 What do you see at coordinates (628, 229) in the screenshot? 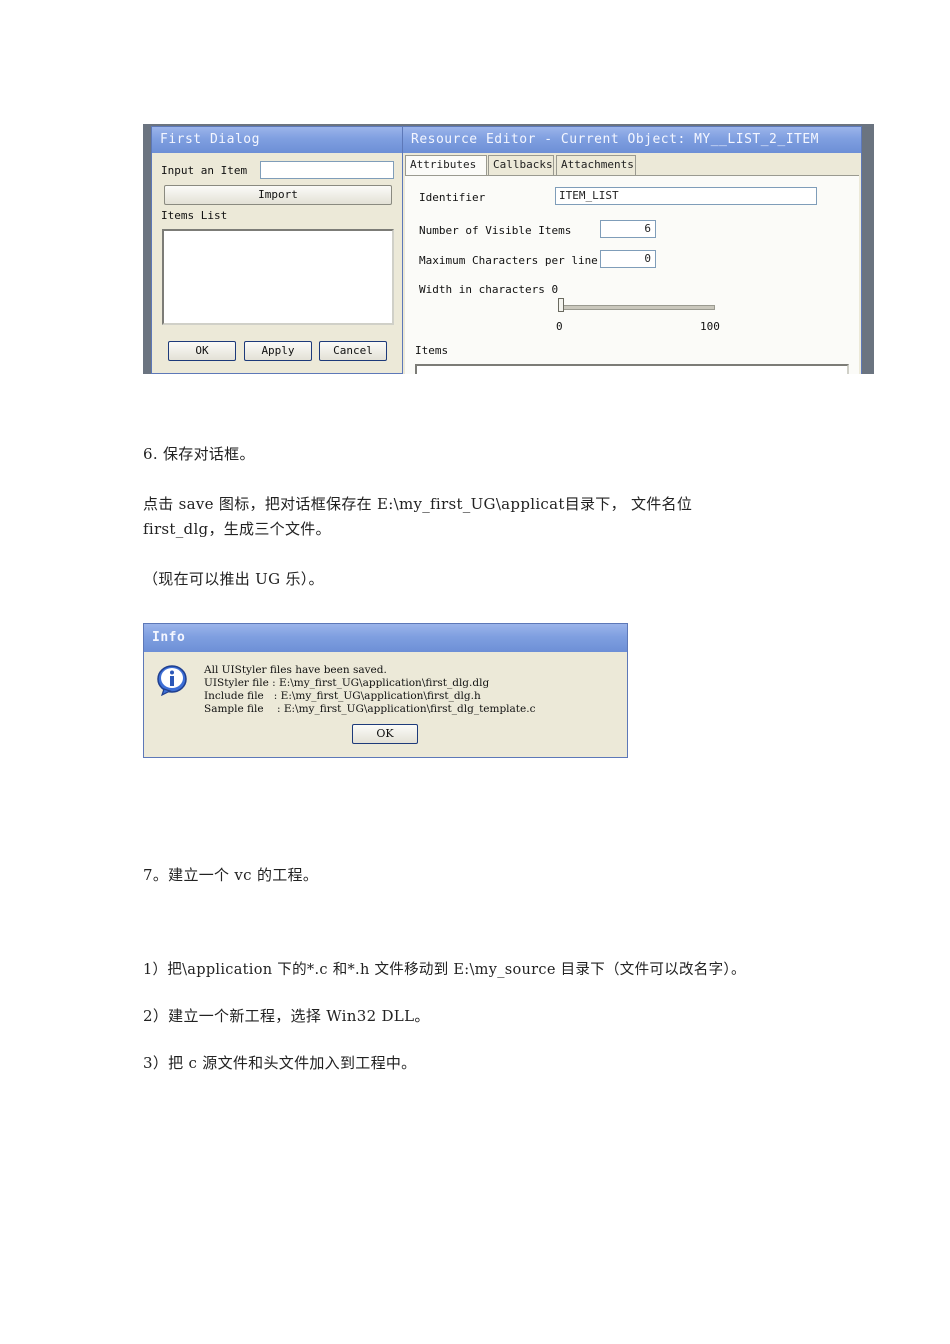
I see `visible-items-field: 6` at bounding box center [628, 229].